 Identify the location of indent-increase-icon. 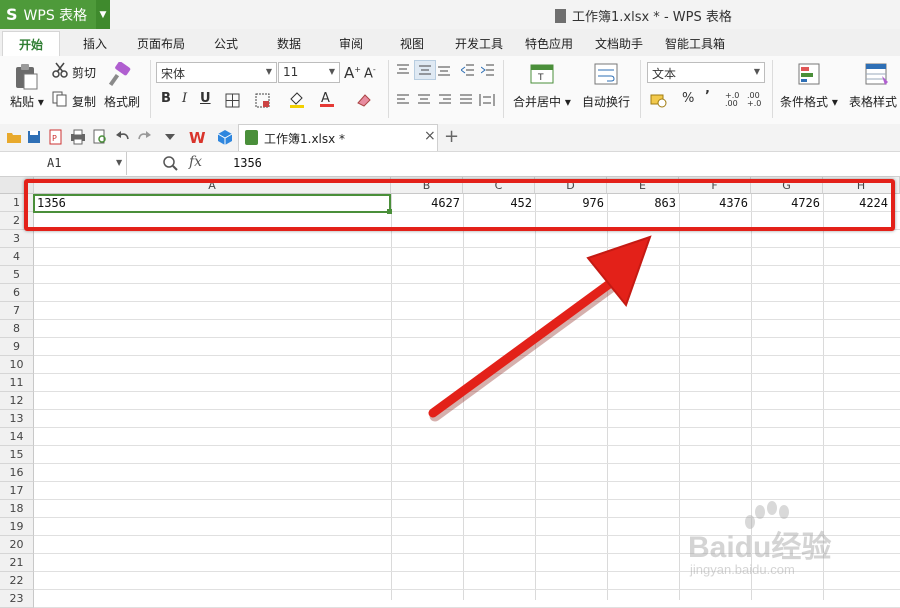
(488, 70).